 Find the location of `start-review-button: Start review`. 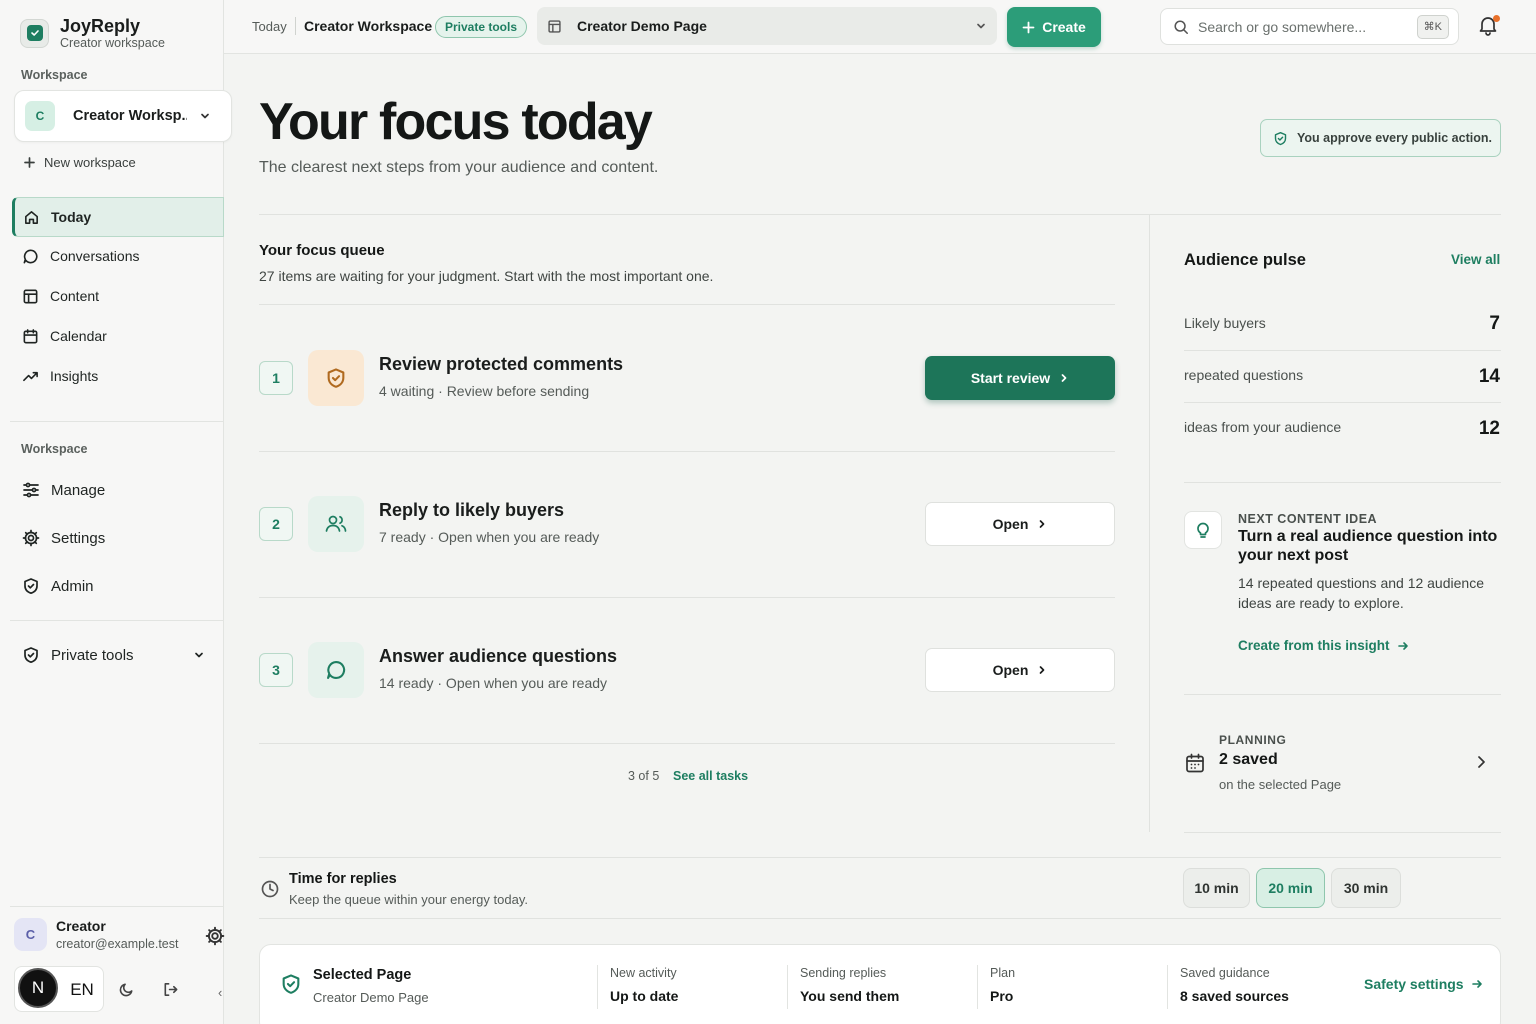

start-review-button: Start review is located at coordinates (1020, 378).